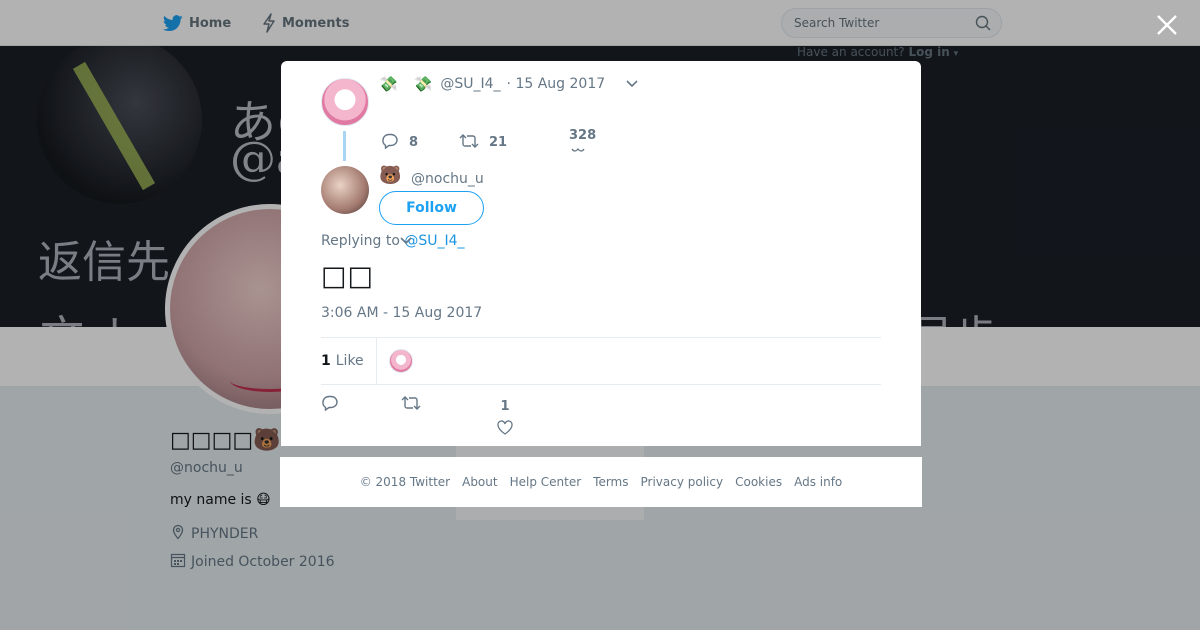  I want to click on parent-tweet-date: · 15 Aug 2017, so click(556, 84).